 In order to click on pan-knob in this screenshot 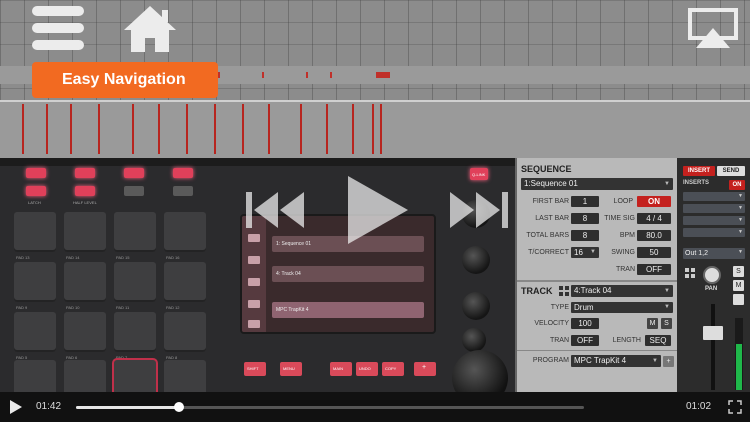, I will do `click(712, 275)`.